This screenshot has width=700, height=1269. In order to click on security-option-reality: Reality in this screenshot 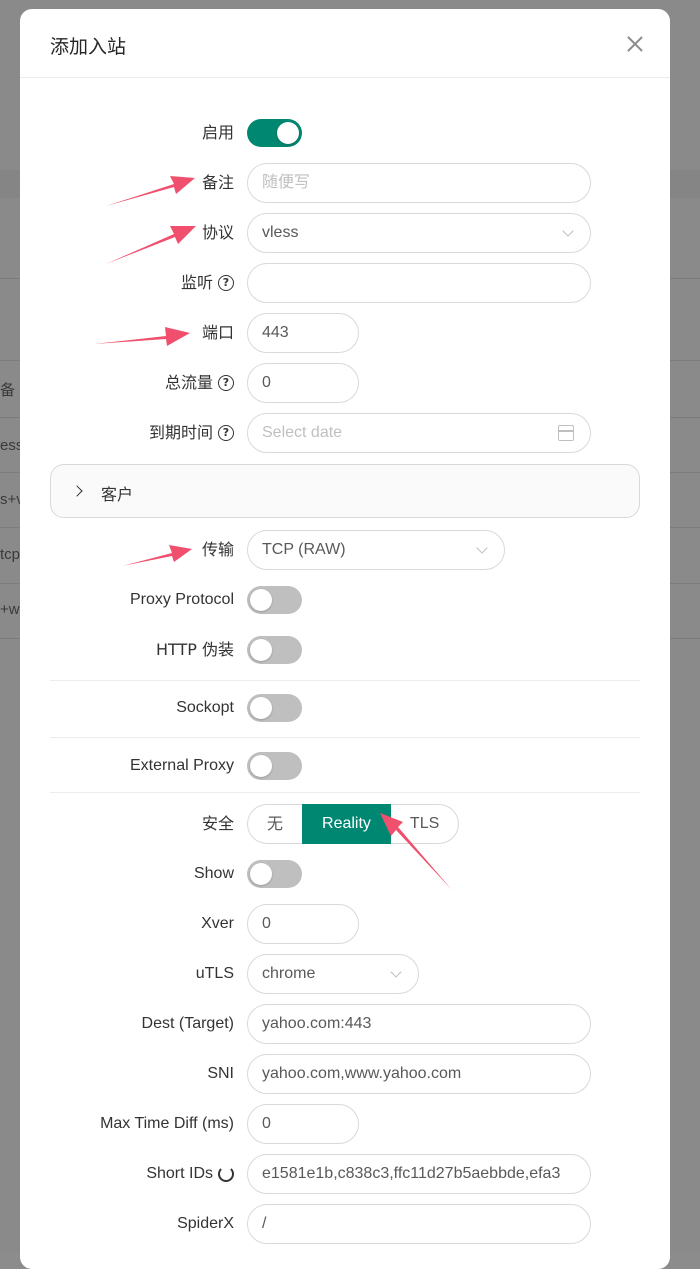, I will do `click(346, 824)`.